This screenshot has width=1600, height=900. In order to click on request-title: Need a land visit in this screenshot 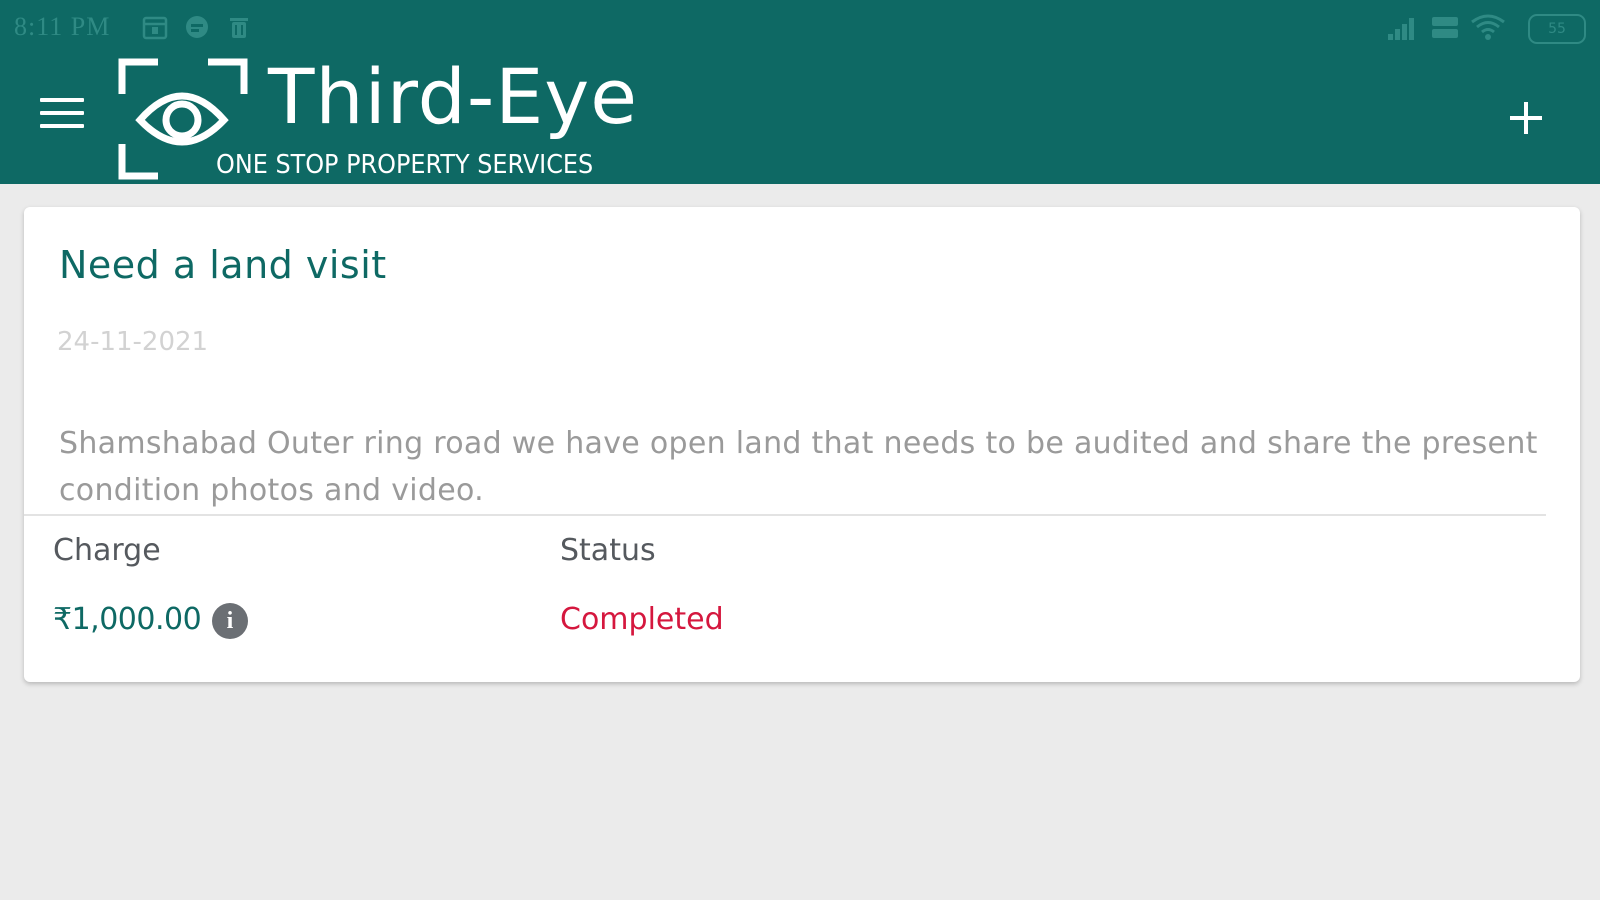, I will do `click(223, 265)`.